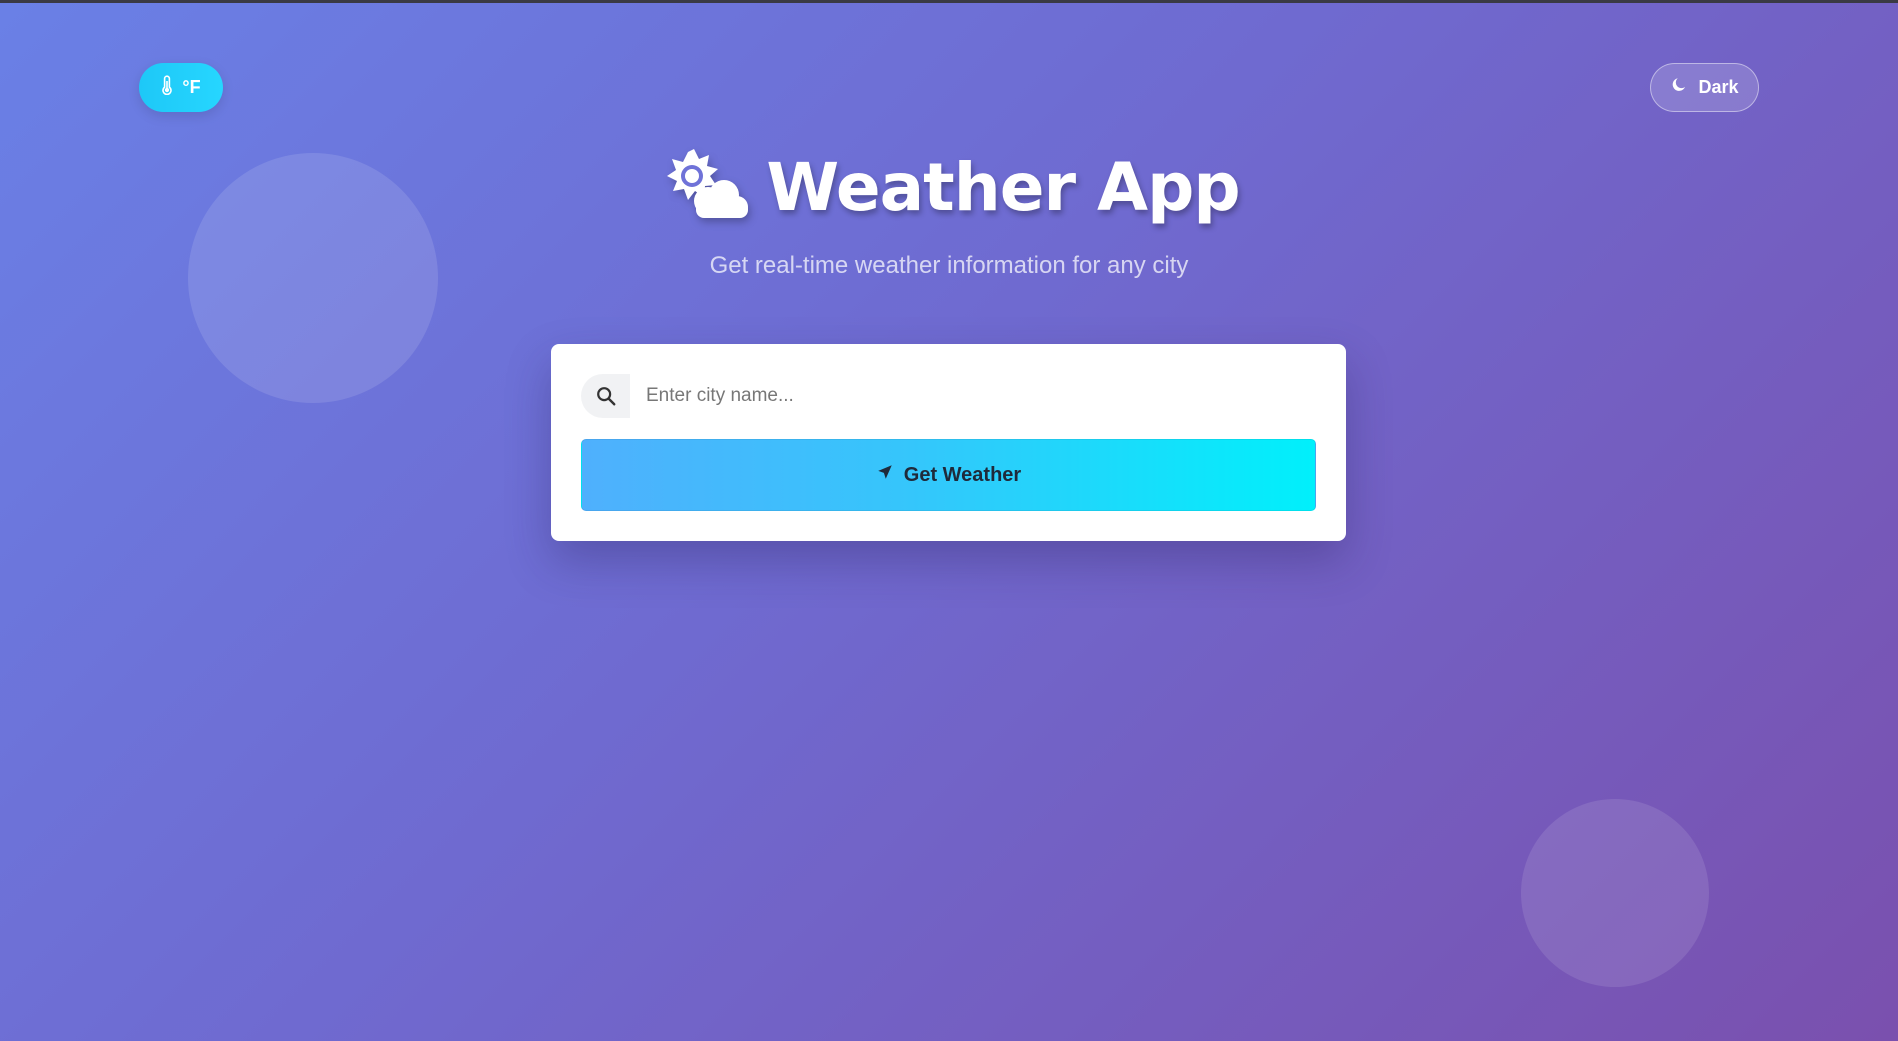 This screenshot has height=1041, width=1898. I want to click on get-weather-label: Get Weather, so click(962, 474).